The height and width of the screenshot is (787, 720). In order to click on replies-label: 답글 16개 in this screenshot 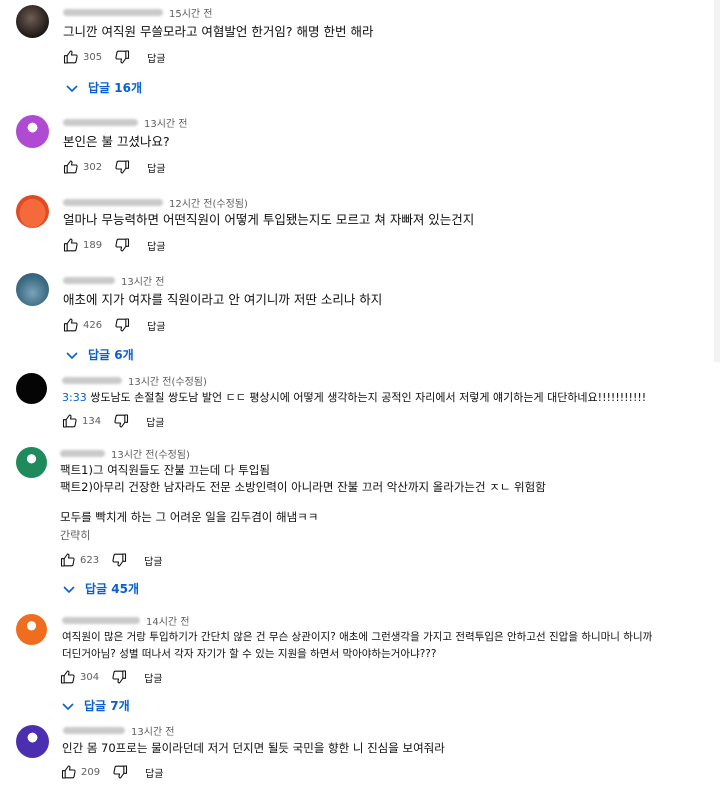, I will do `click(115, 88)`.